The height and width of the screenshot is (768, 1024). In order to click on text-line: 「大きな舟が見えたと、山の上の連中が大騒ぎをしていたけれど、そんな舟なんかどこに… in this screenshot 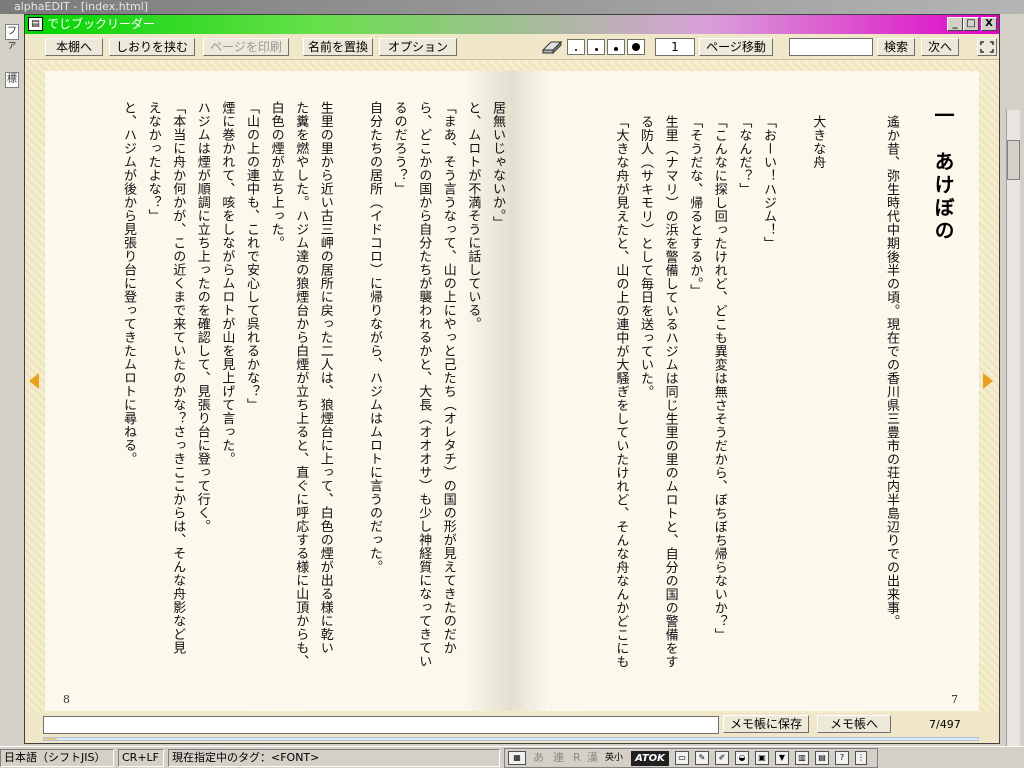, I will do `click(621, 392)`.